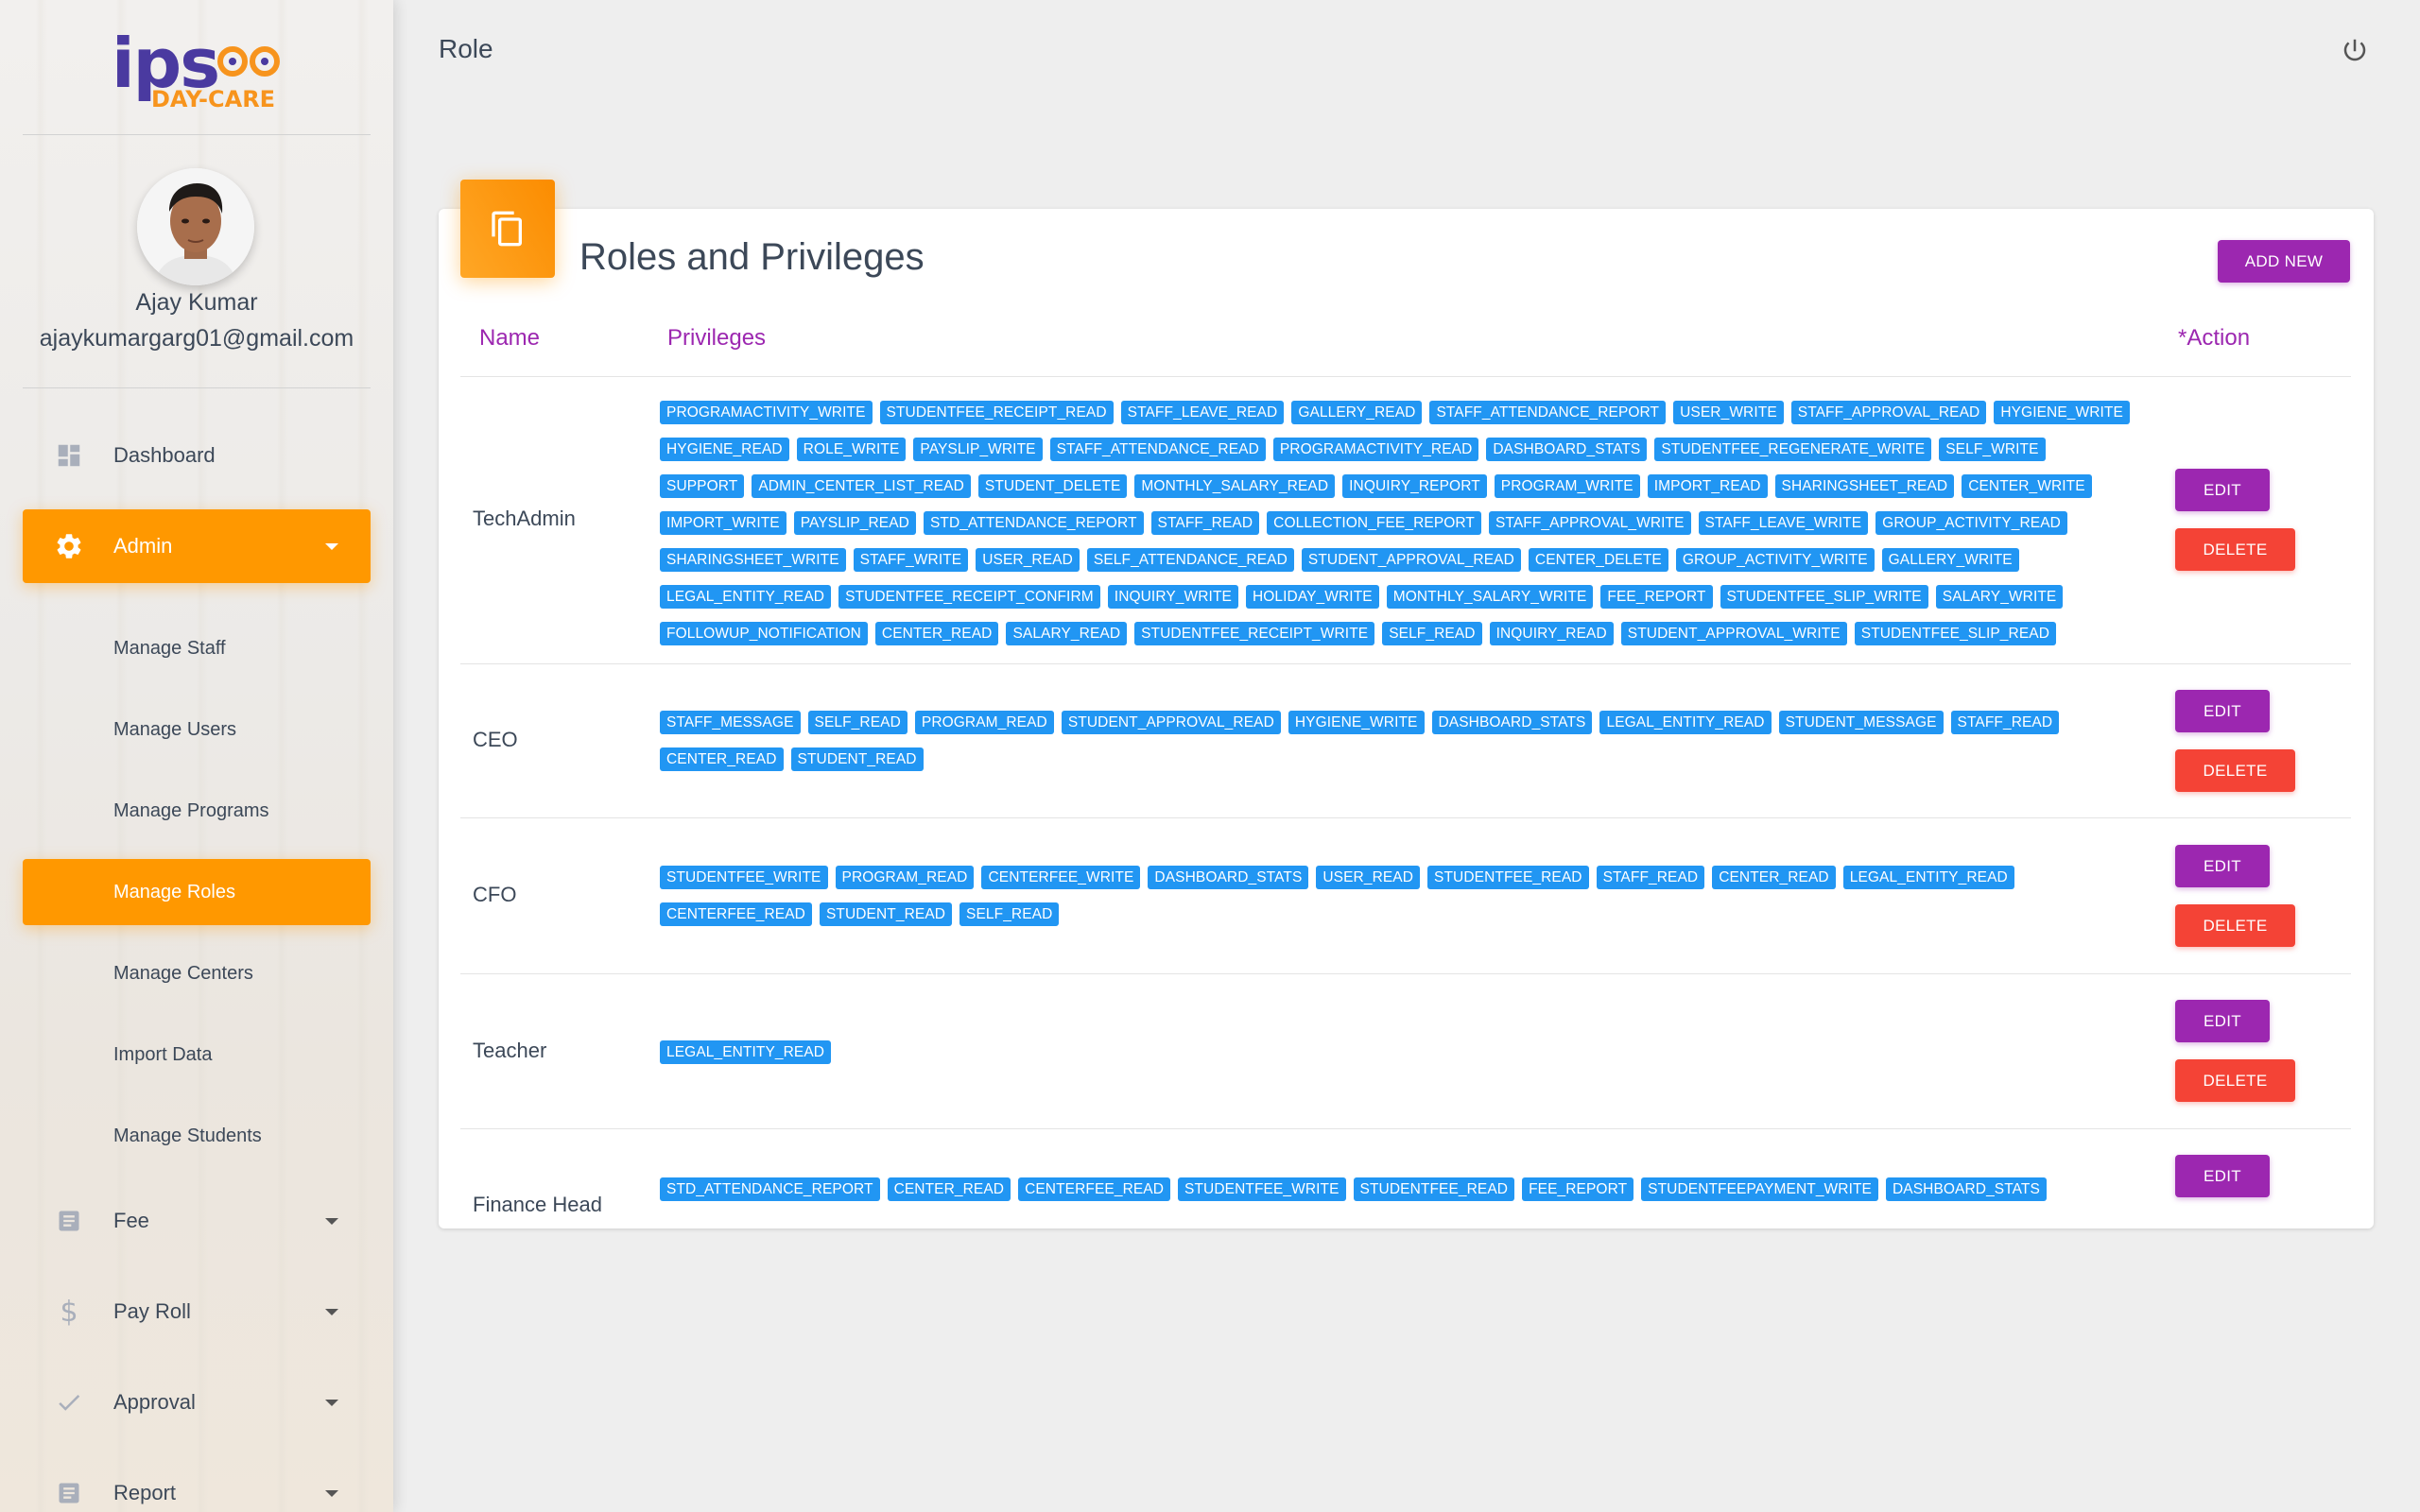 The height and width of the screenshot is (1512, 2420). I want to click on power-icon, so click(2355, 50).